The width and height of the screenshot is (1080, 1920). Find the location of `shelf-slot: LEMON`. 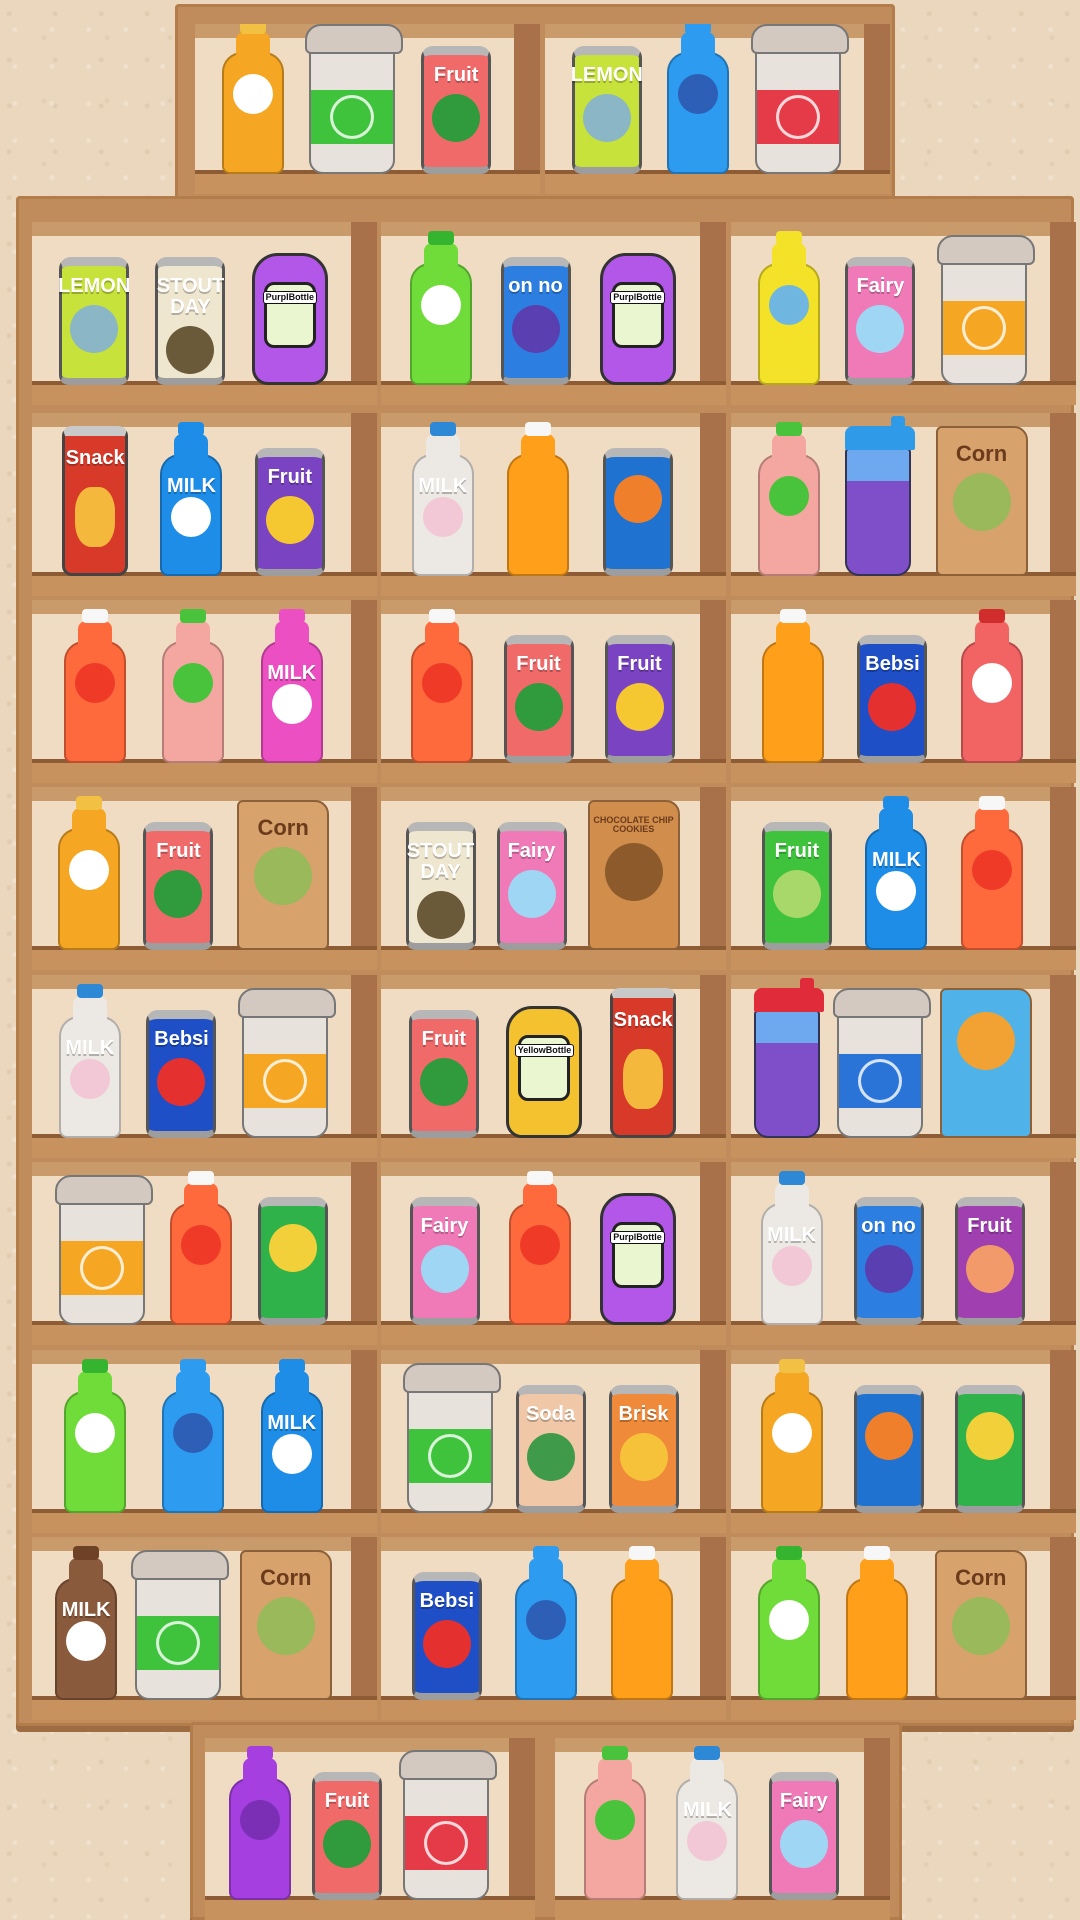

shelf-slot: LEMON is located at coordinates (717, 109).